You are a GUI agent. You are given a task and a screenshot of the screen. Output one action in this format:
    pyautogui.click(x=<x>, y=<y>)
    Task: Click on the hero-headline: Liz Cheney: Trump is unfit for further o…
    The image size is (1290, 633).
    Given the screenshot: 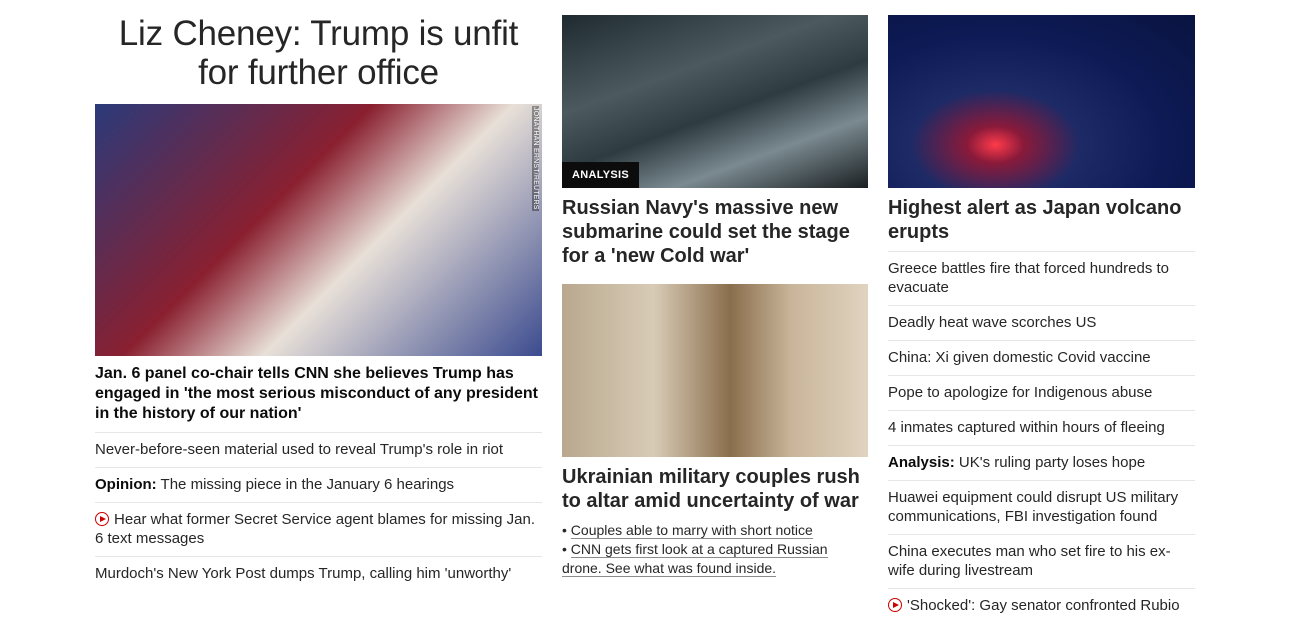 What is the action you would take?
    pyautogui.click(x=318, y=53)
    